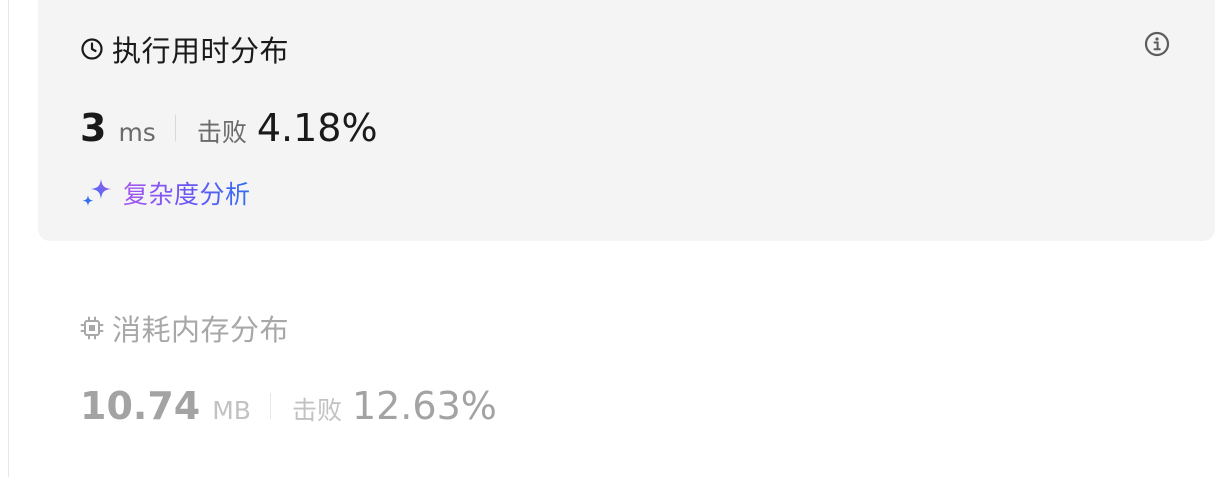 The width and height of the screenshot is (1215, 477). What do you see at coordinates (231, 410) in the screenshot?
I see `memory-unit: MB` at bounding box center [231, 410].